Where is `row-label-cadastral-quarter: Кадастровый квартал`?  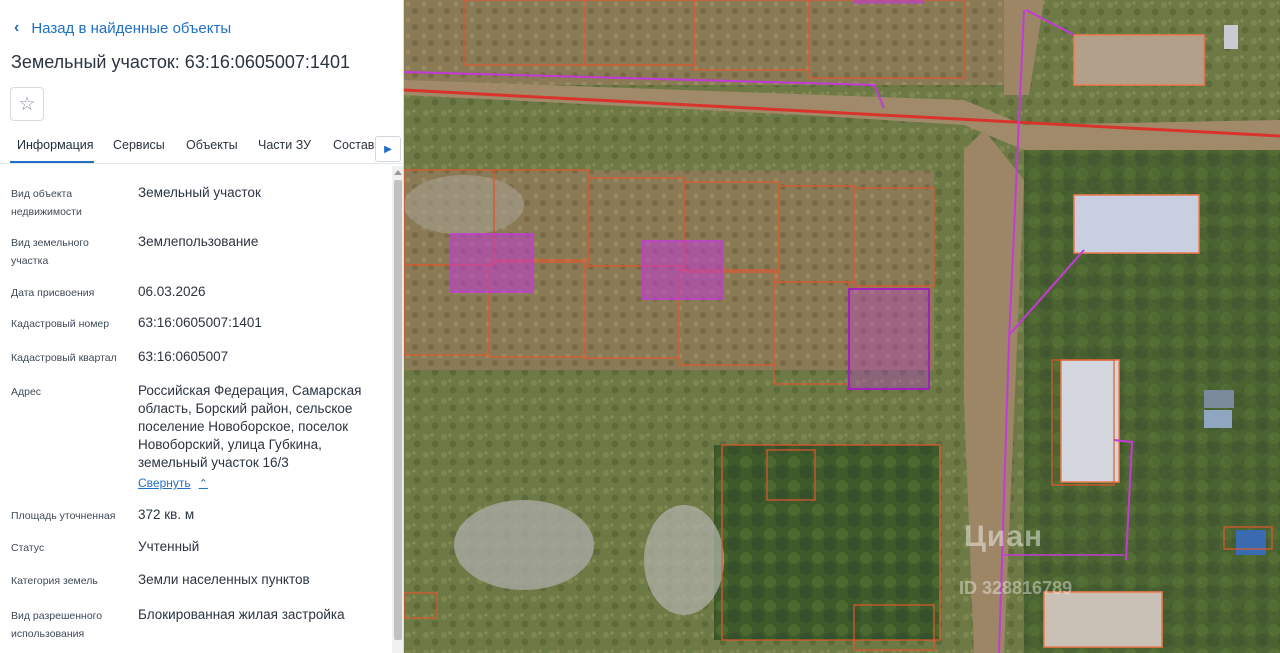 row-label-cadastral-quarter: Кадастровый квартал is located at coordinates (64, 358).